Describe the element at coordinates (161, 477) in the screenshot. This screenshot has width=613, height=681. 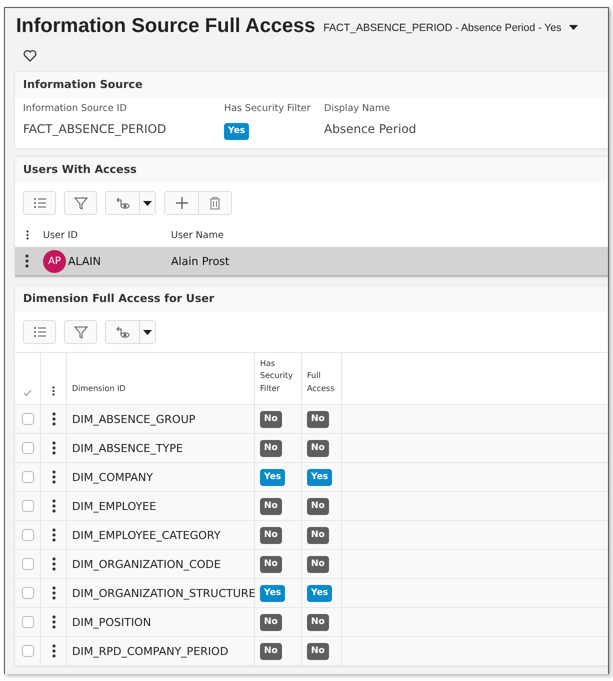
I see `table-cell: DIM_COMPANY` at that location.